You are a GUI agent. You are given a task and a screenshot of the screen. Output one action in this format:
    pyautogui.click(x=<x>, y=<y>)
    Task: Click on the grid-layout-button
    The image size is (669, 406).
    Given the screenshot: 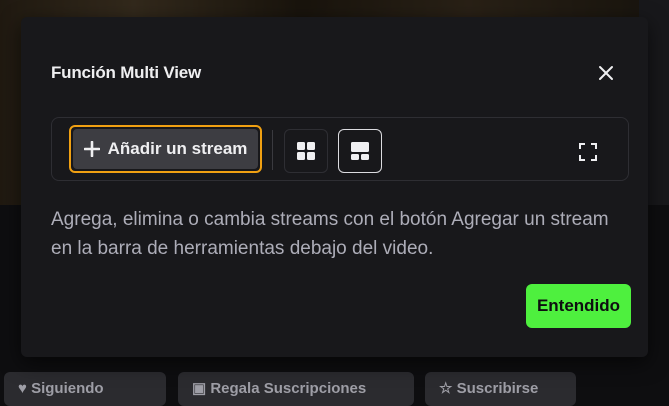 What is the action you would take?
    pyautogui.click(x=306, y=151)
    